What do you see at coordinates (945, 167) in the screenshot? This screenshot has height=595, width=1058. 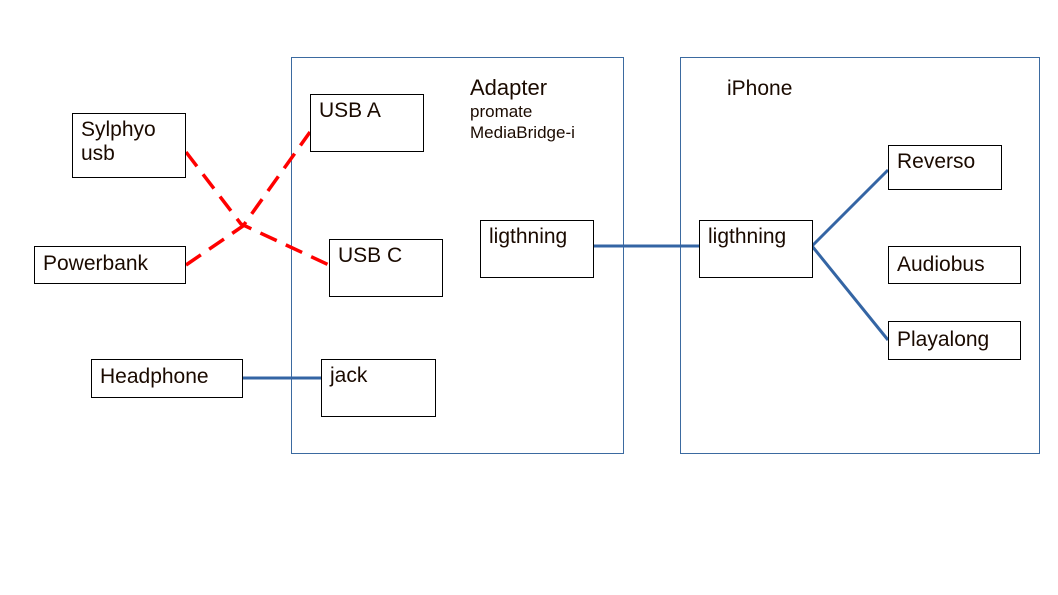 I see `reverso-app: Reverso` at bounding box center [945, 167].